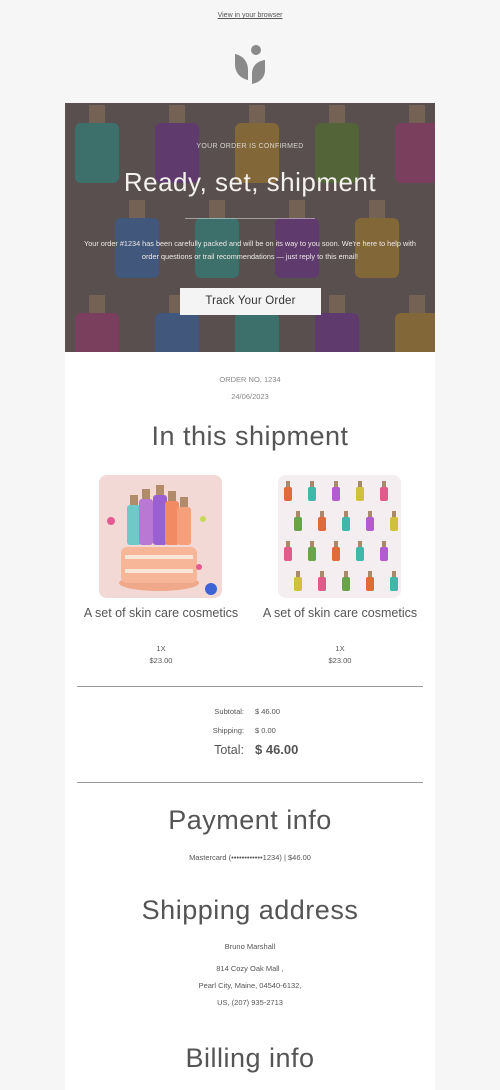  Describe the element at coordinates (265, 730) in the screenshot. I see `shipping-value: $ 0.00` at that location.